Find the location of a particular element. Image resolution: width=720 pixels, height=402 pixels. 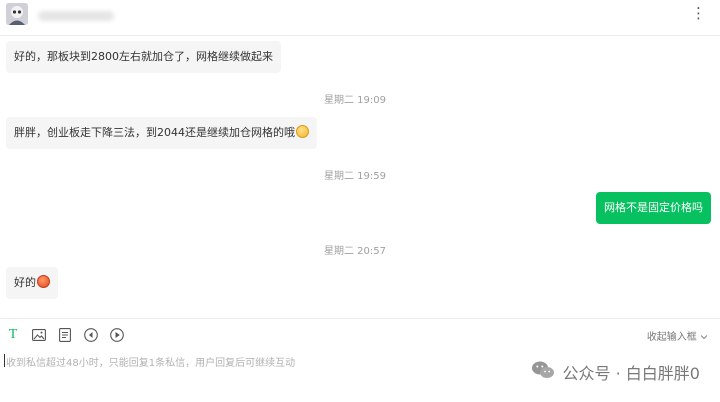

chat-header: ⋮ is located at coordinates (360, 18).